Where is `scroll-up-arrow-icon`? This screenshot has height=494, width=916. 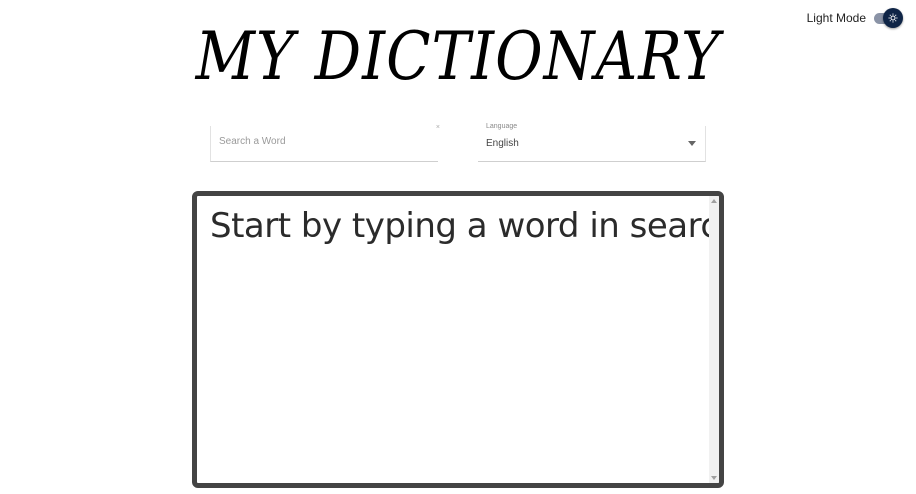
scroll-up-arrow-icon is located at coordinates (714, 201).